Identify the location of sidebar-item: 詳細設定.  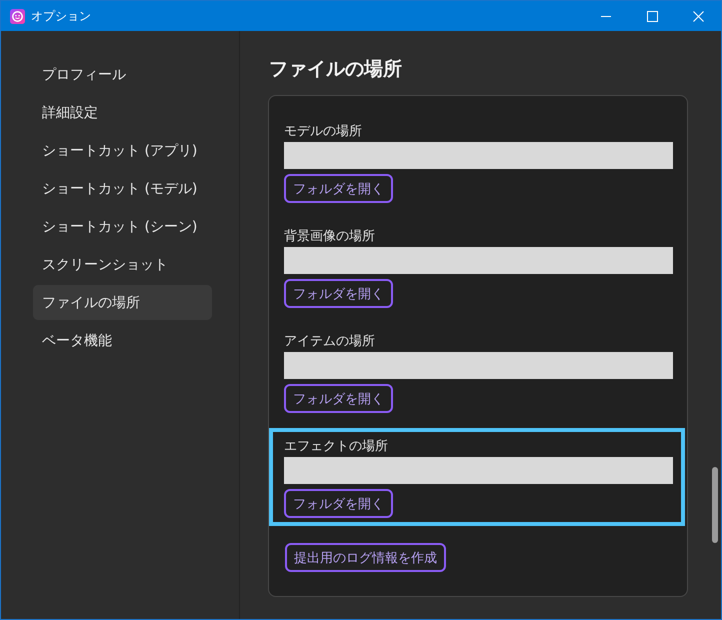
(122, 112).